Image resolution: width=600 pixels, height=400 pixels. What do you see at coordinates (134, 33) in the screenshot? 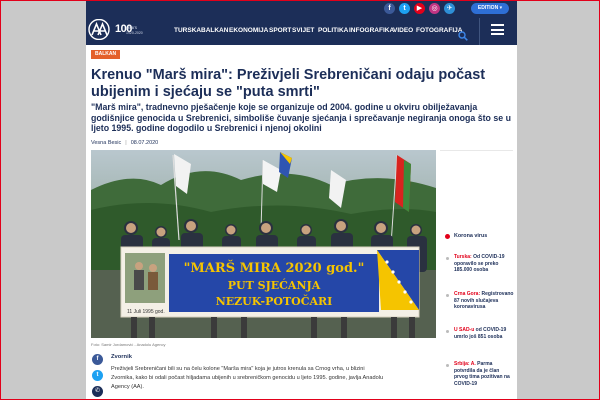
I see `logo-dates: 1920-2020` at bounding box center [134, 33].